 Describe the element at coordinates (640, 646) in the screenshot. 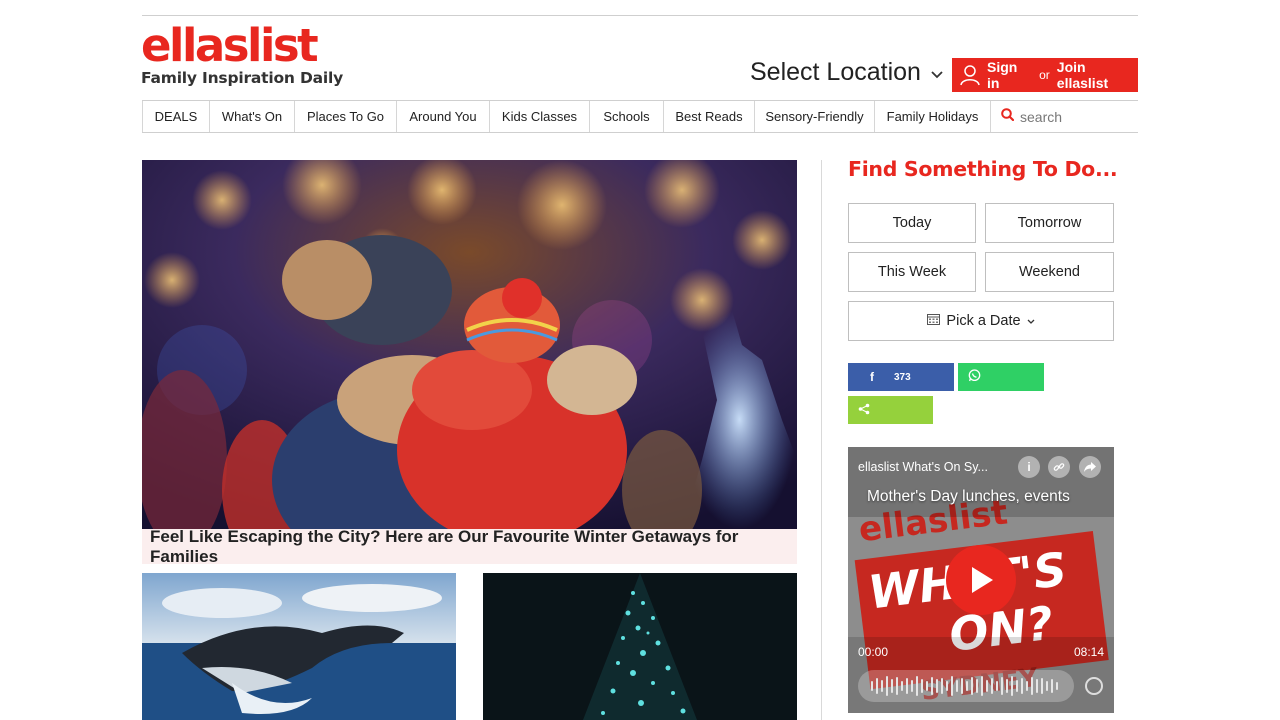

I see `glow-worm-article-image` at that location.